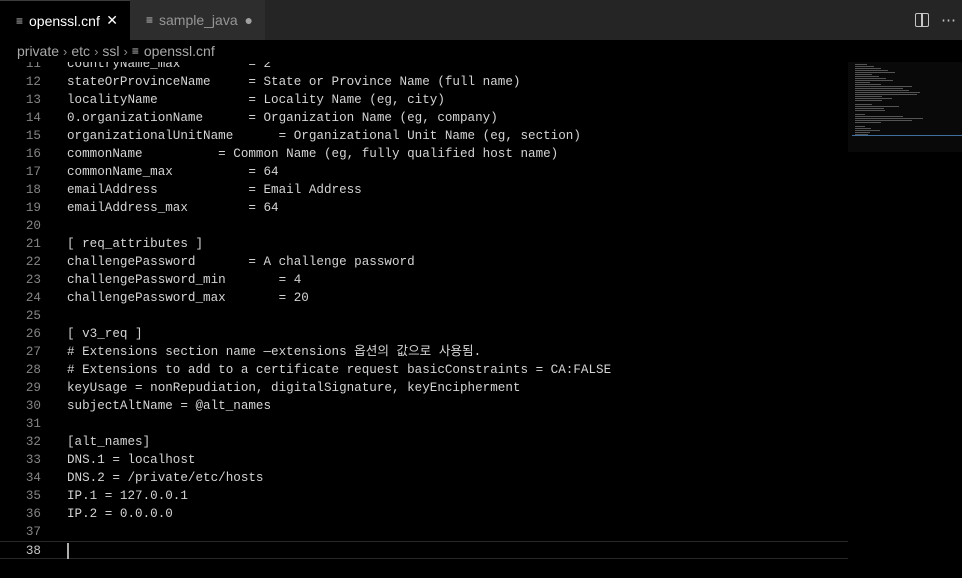 This screenshot has height=578, width=962. Describe the element at coordinates (173, 208) in the screenshot. I see `code-text: emailAddress_max = 64` at that location.